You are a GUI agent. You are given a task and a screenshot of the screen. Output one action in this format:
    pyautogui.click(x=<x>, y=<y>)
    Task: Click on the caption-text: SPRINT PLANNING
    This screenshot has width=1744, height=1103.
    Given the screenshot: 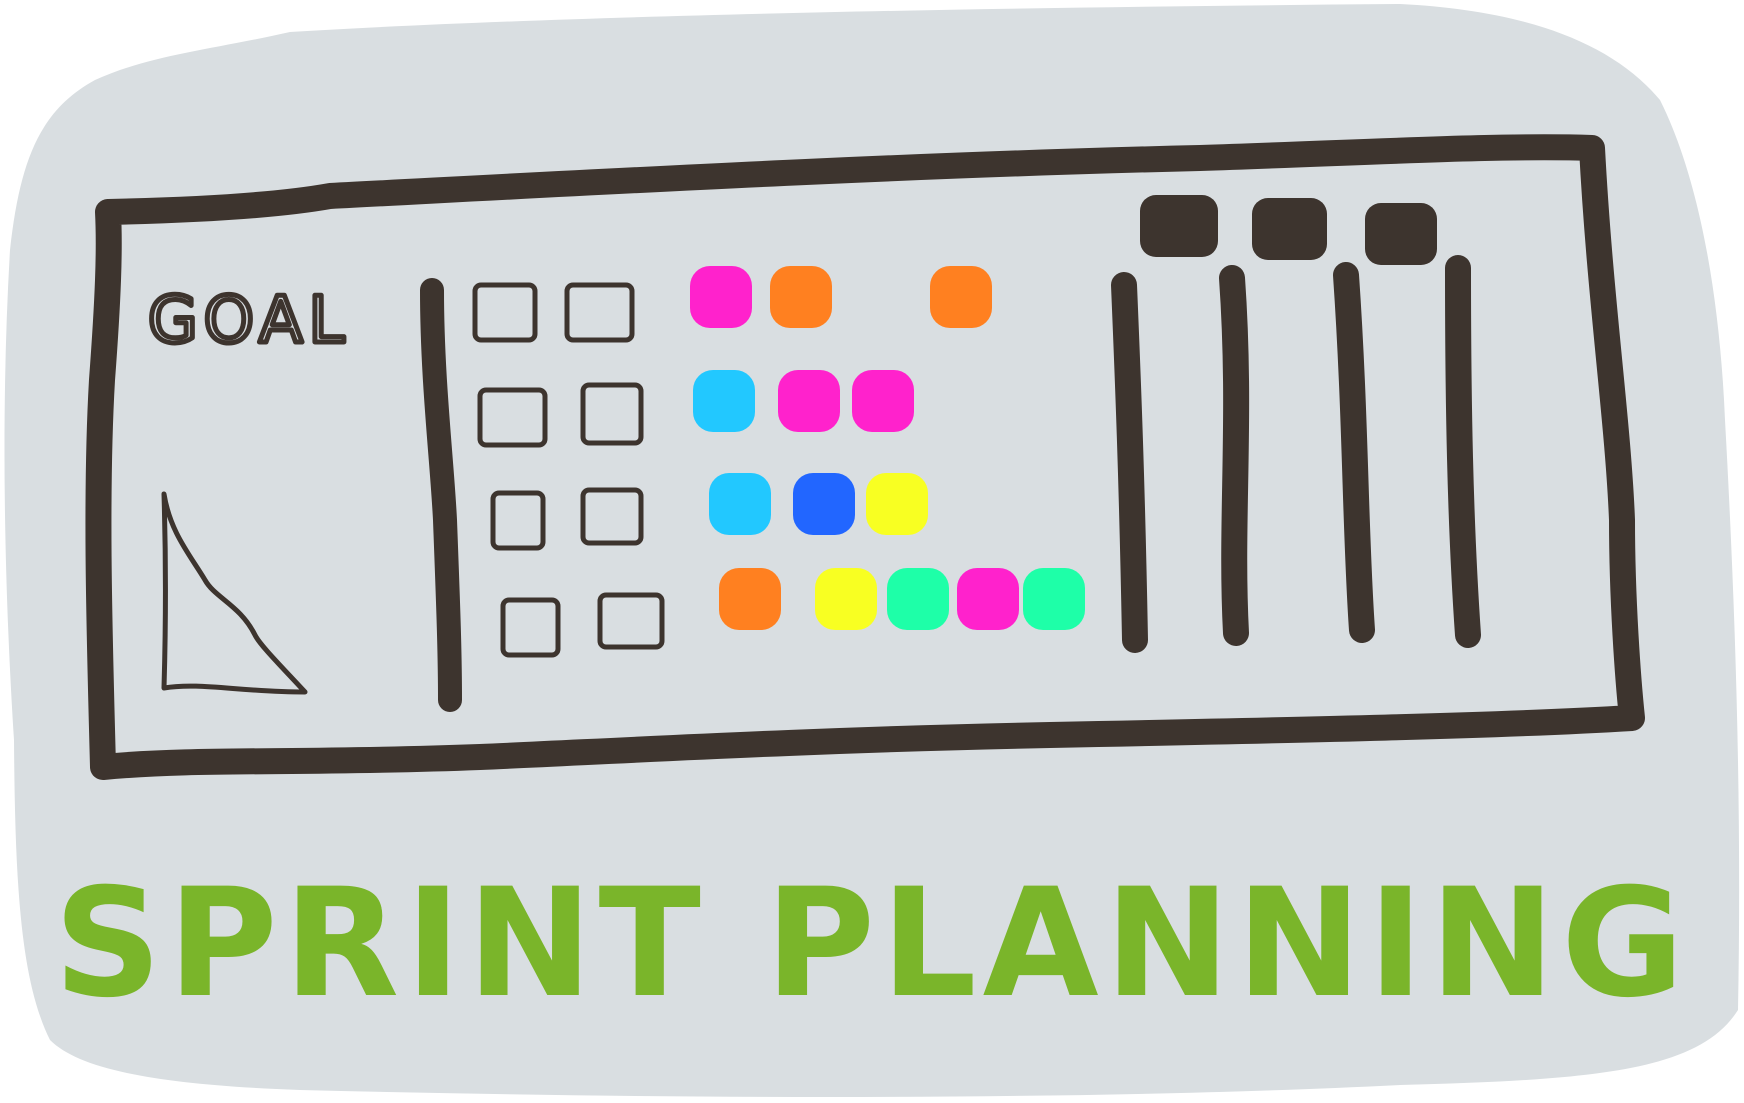 What is the action you would take?
    pyautogui.click(x=872, y=944)
    